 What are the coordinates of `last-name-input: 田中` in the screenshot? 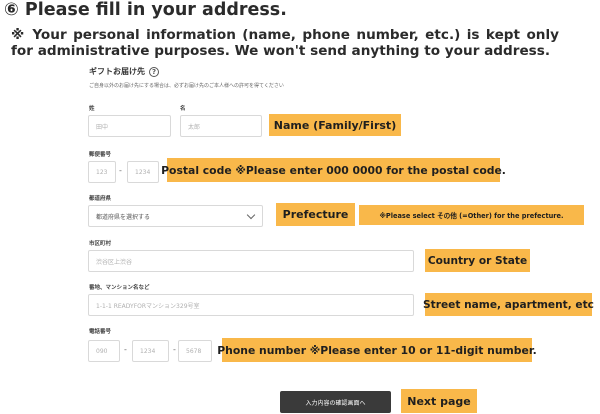 It's located at (129, 126).